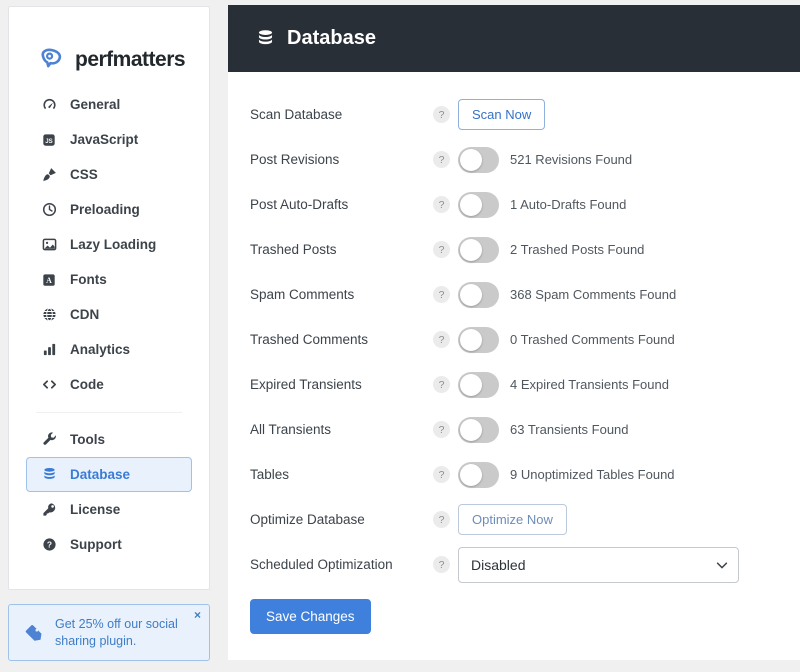  What do you see at coordinates (49, 315) in the screenshot?
I see `globe-icon` at bounding box center [49, 315].